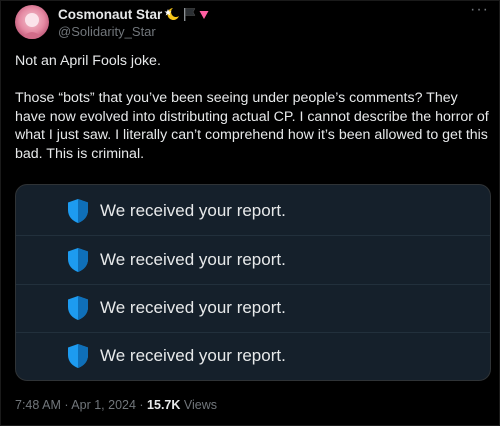 The image size is (500, 426). What do you see at coordinates (38, 405) in the screenshot?
I see `tweet-time: 7:48 AM` at bounding box center [38, 405].